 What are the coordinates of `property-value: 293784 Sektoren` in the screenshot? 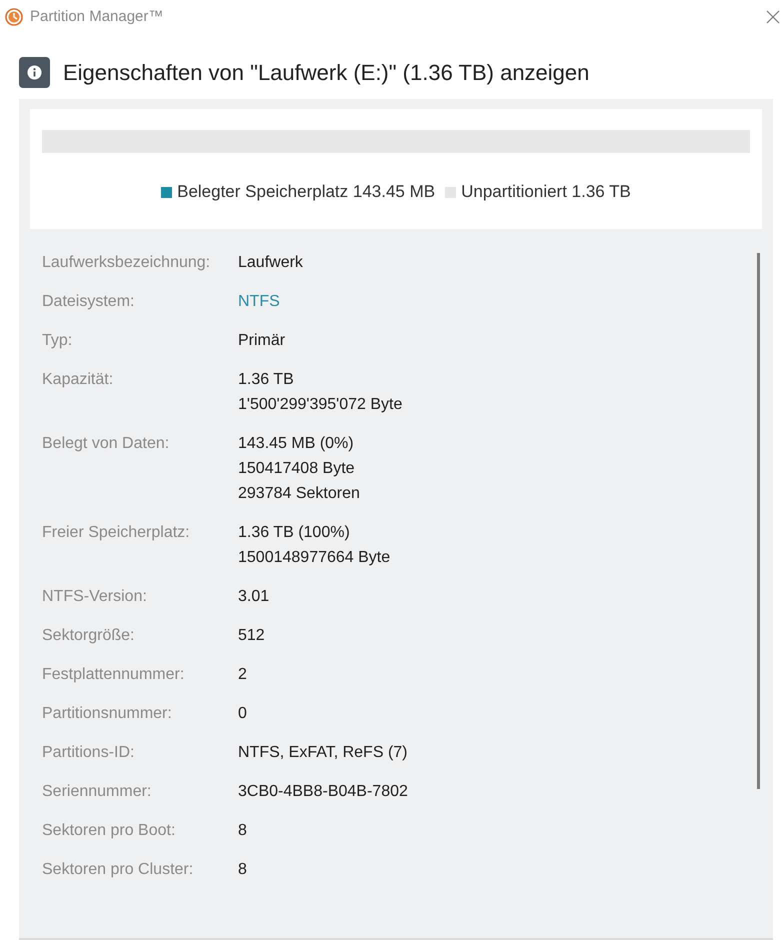 It's located at (299, 494).